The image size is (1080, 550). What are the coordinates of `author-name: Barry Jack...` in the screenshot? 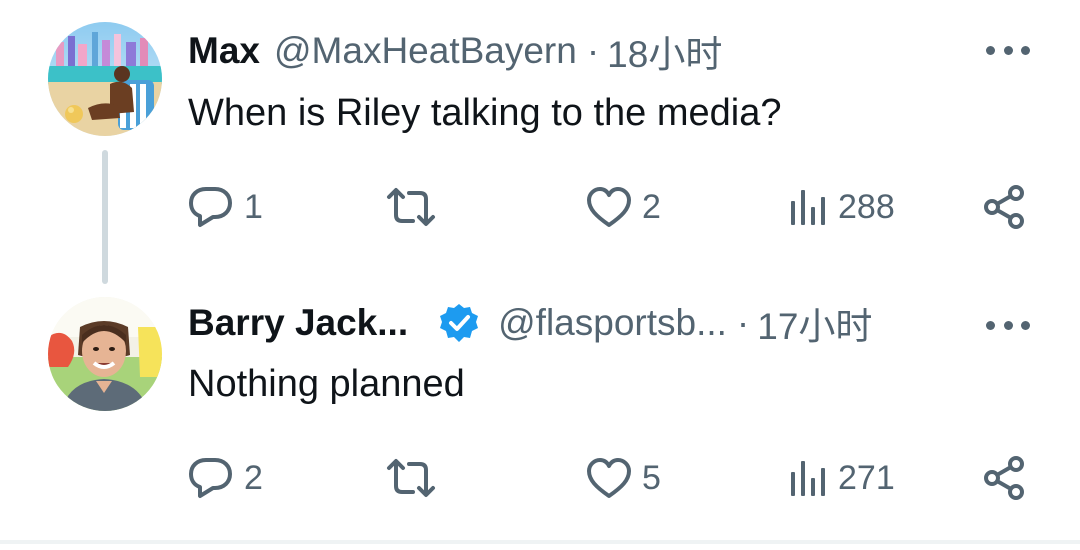 It's located at (298, 323).